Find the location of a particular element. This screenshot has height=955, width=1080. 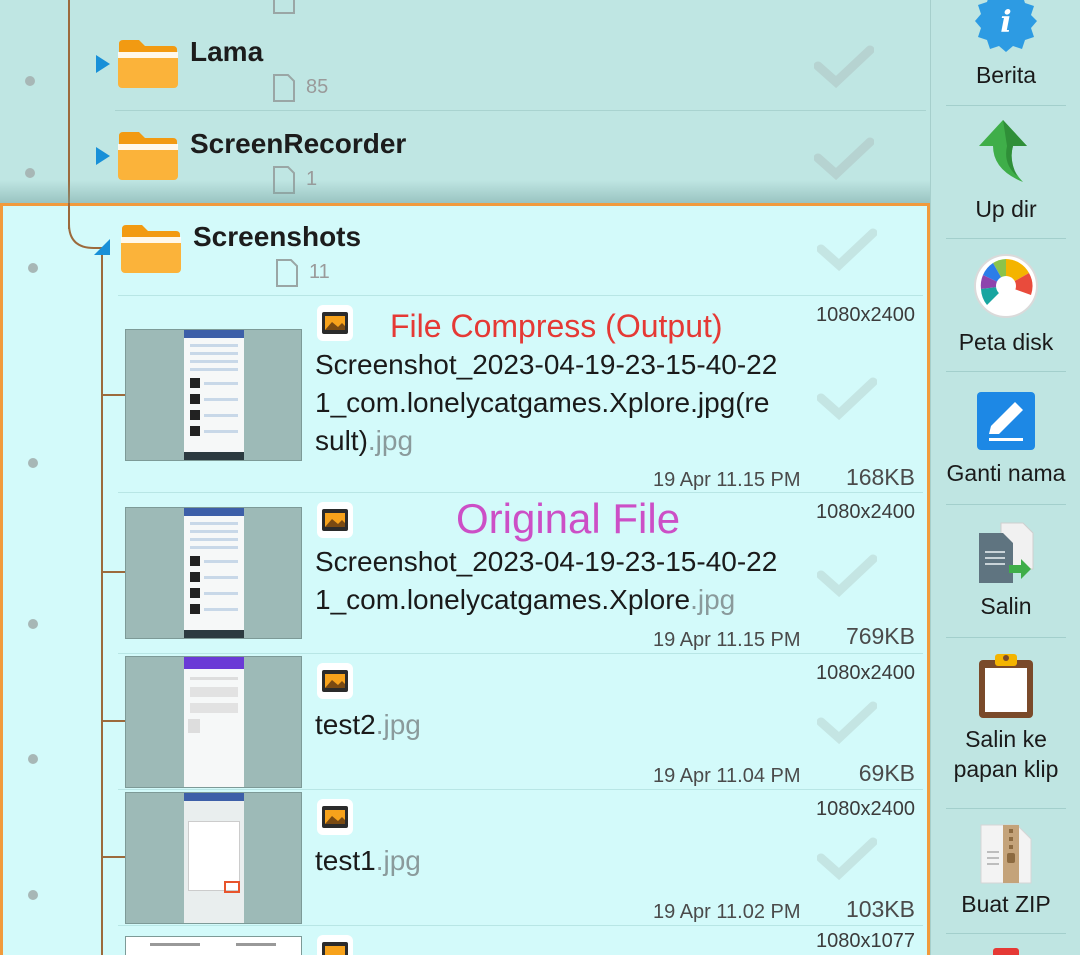

file-size: 103KB is located at coordinates (880, 909).